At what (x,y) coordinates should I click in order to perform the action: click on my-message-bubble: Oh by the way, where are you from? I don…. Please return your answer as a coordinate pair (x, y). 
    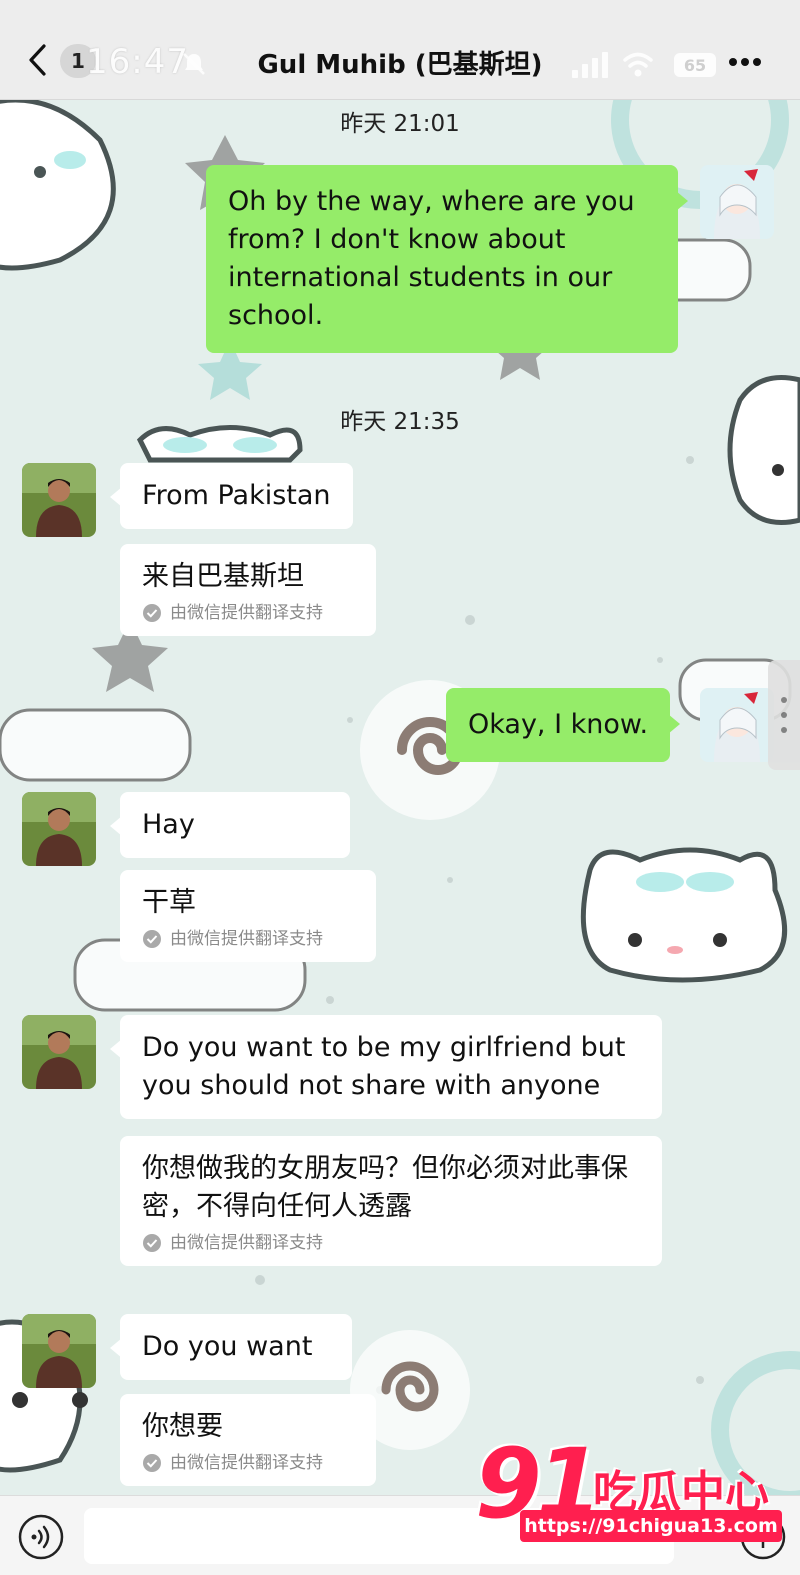
    Looking at the image, I should click on (447, 259).